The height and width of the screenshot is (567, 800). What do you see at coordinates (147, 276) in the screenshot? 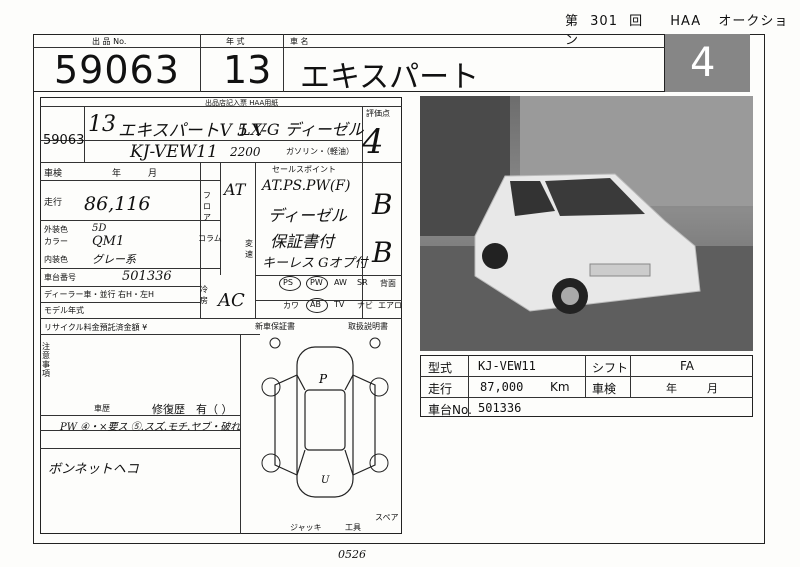
I see `sheet-chassis: 501336` at bounding box center [147, 276].